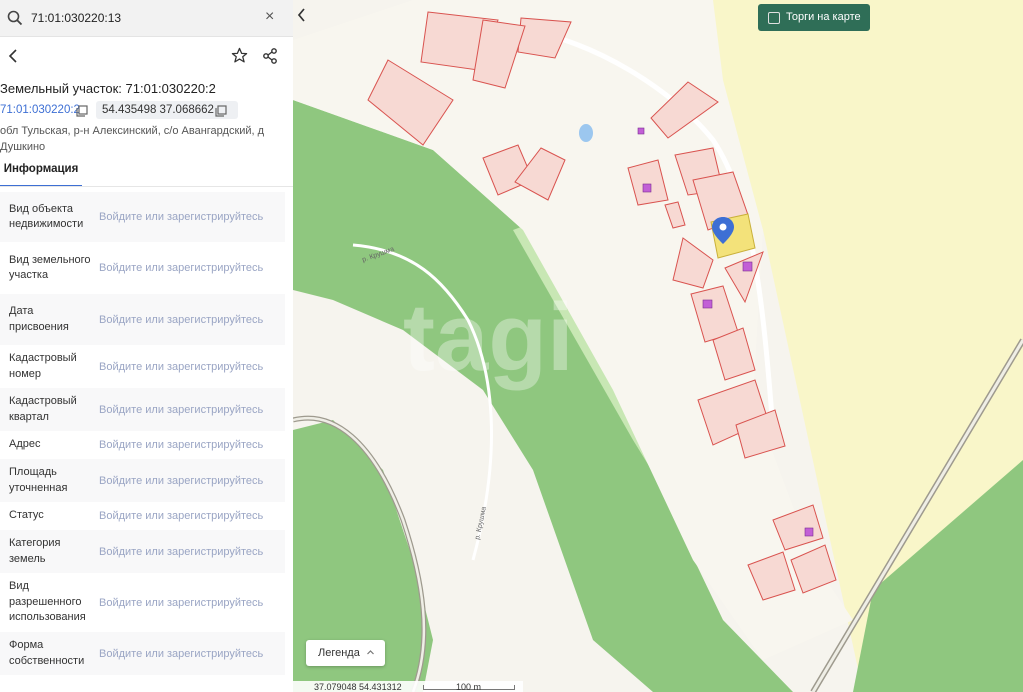 This screenshot has height=692, width=1023. What do you see at coordinates (40, 110) in the screenshot?
I see `cadastral-number-link: 71:01:030220:2` at bounding box center [40, 110].